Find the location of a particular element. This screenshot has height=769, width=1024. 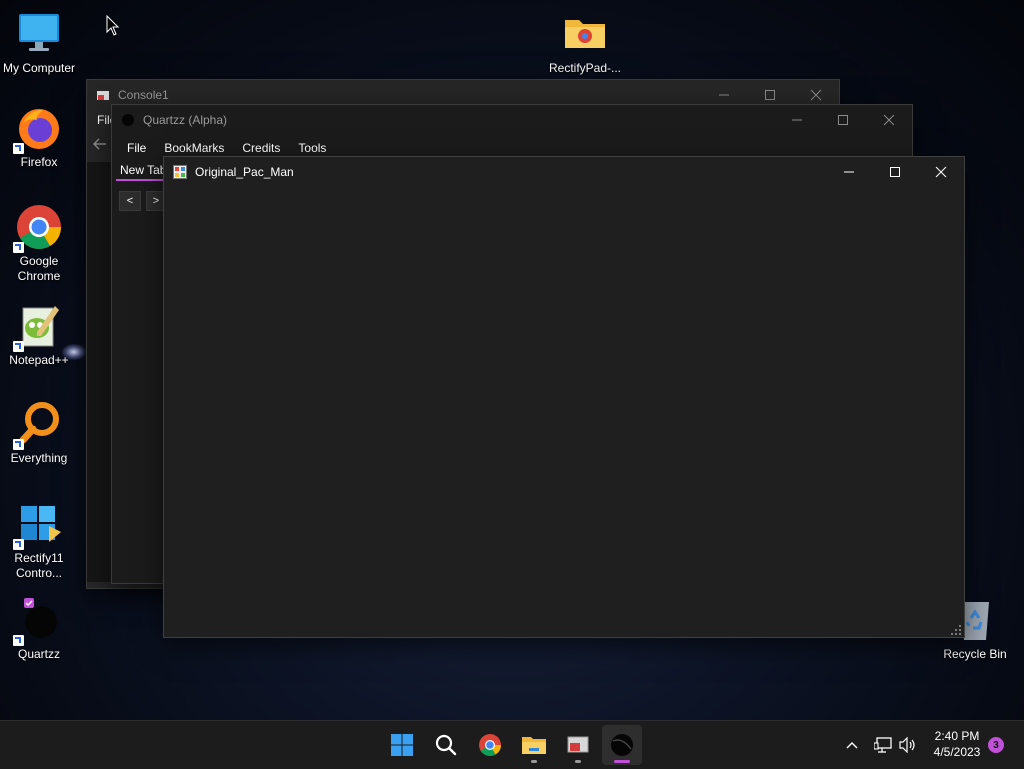

taskbar-file-explorer-button is located at coordinates (534, 745).